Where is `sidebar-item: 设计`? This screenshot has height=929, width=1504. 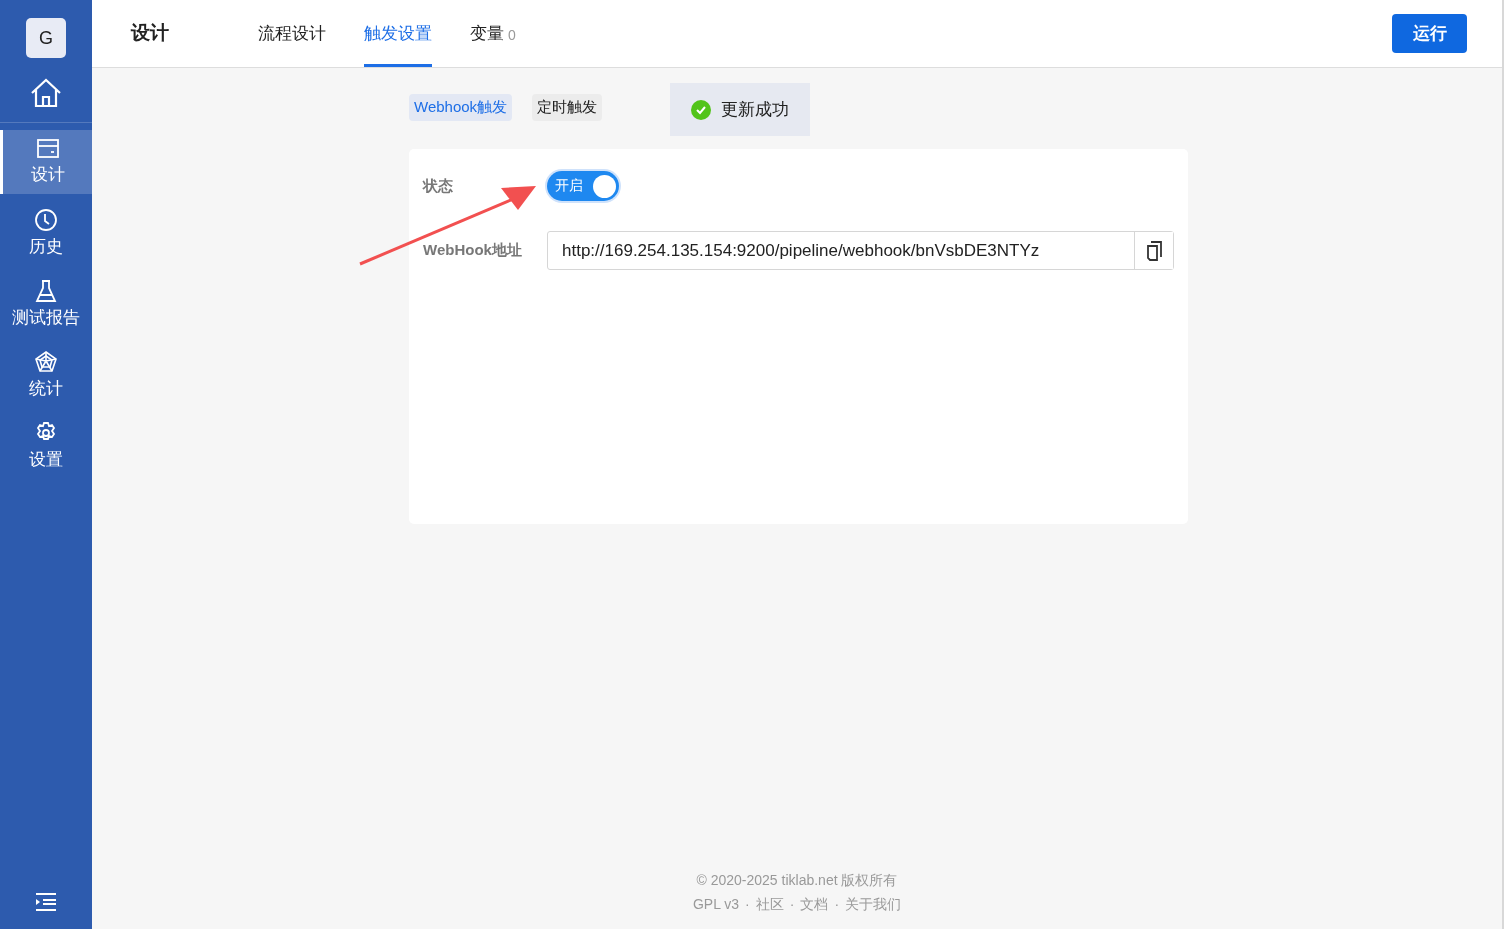 sidebar-item: 设计 is located at coordinates (46, 162).